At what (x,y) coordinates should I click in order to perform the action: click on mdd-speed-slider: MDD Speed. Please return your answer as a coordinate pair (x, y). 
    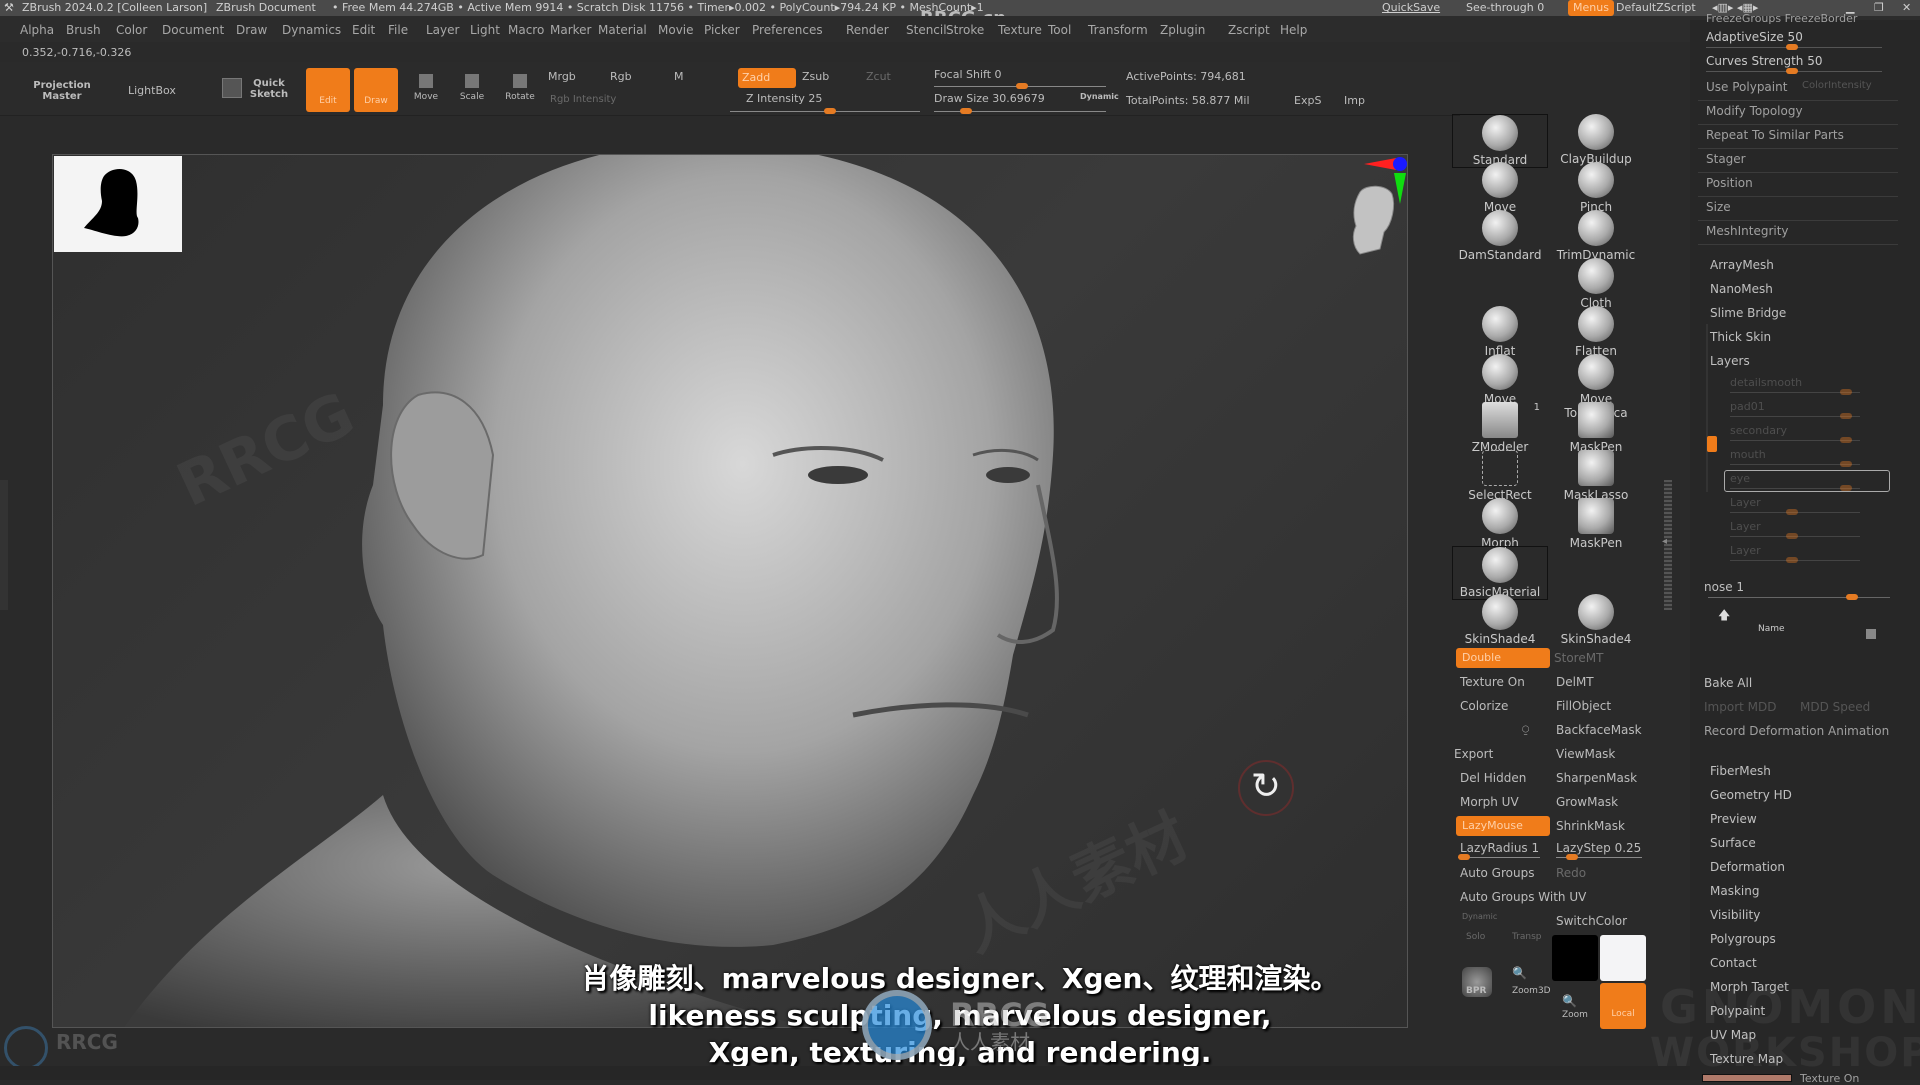
    Looking at the image, I should click on (1835, 707).